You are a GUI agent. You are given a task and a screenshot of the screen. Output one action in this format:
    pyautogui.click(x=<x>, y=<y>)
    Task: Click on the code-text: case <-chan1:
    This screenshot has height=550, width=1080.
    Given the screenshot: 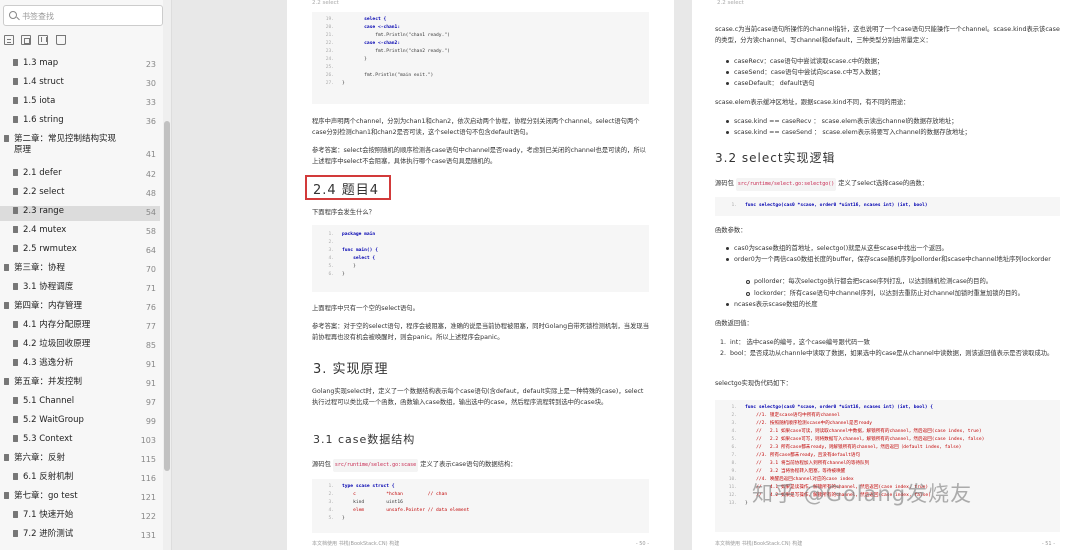 What is the action you would take?
    pyautogui.click(x=371, y=27)
    